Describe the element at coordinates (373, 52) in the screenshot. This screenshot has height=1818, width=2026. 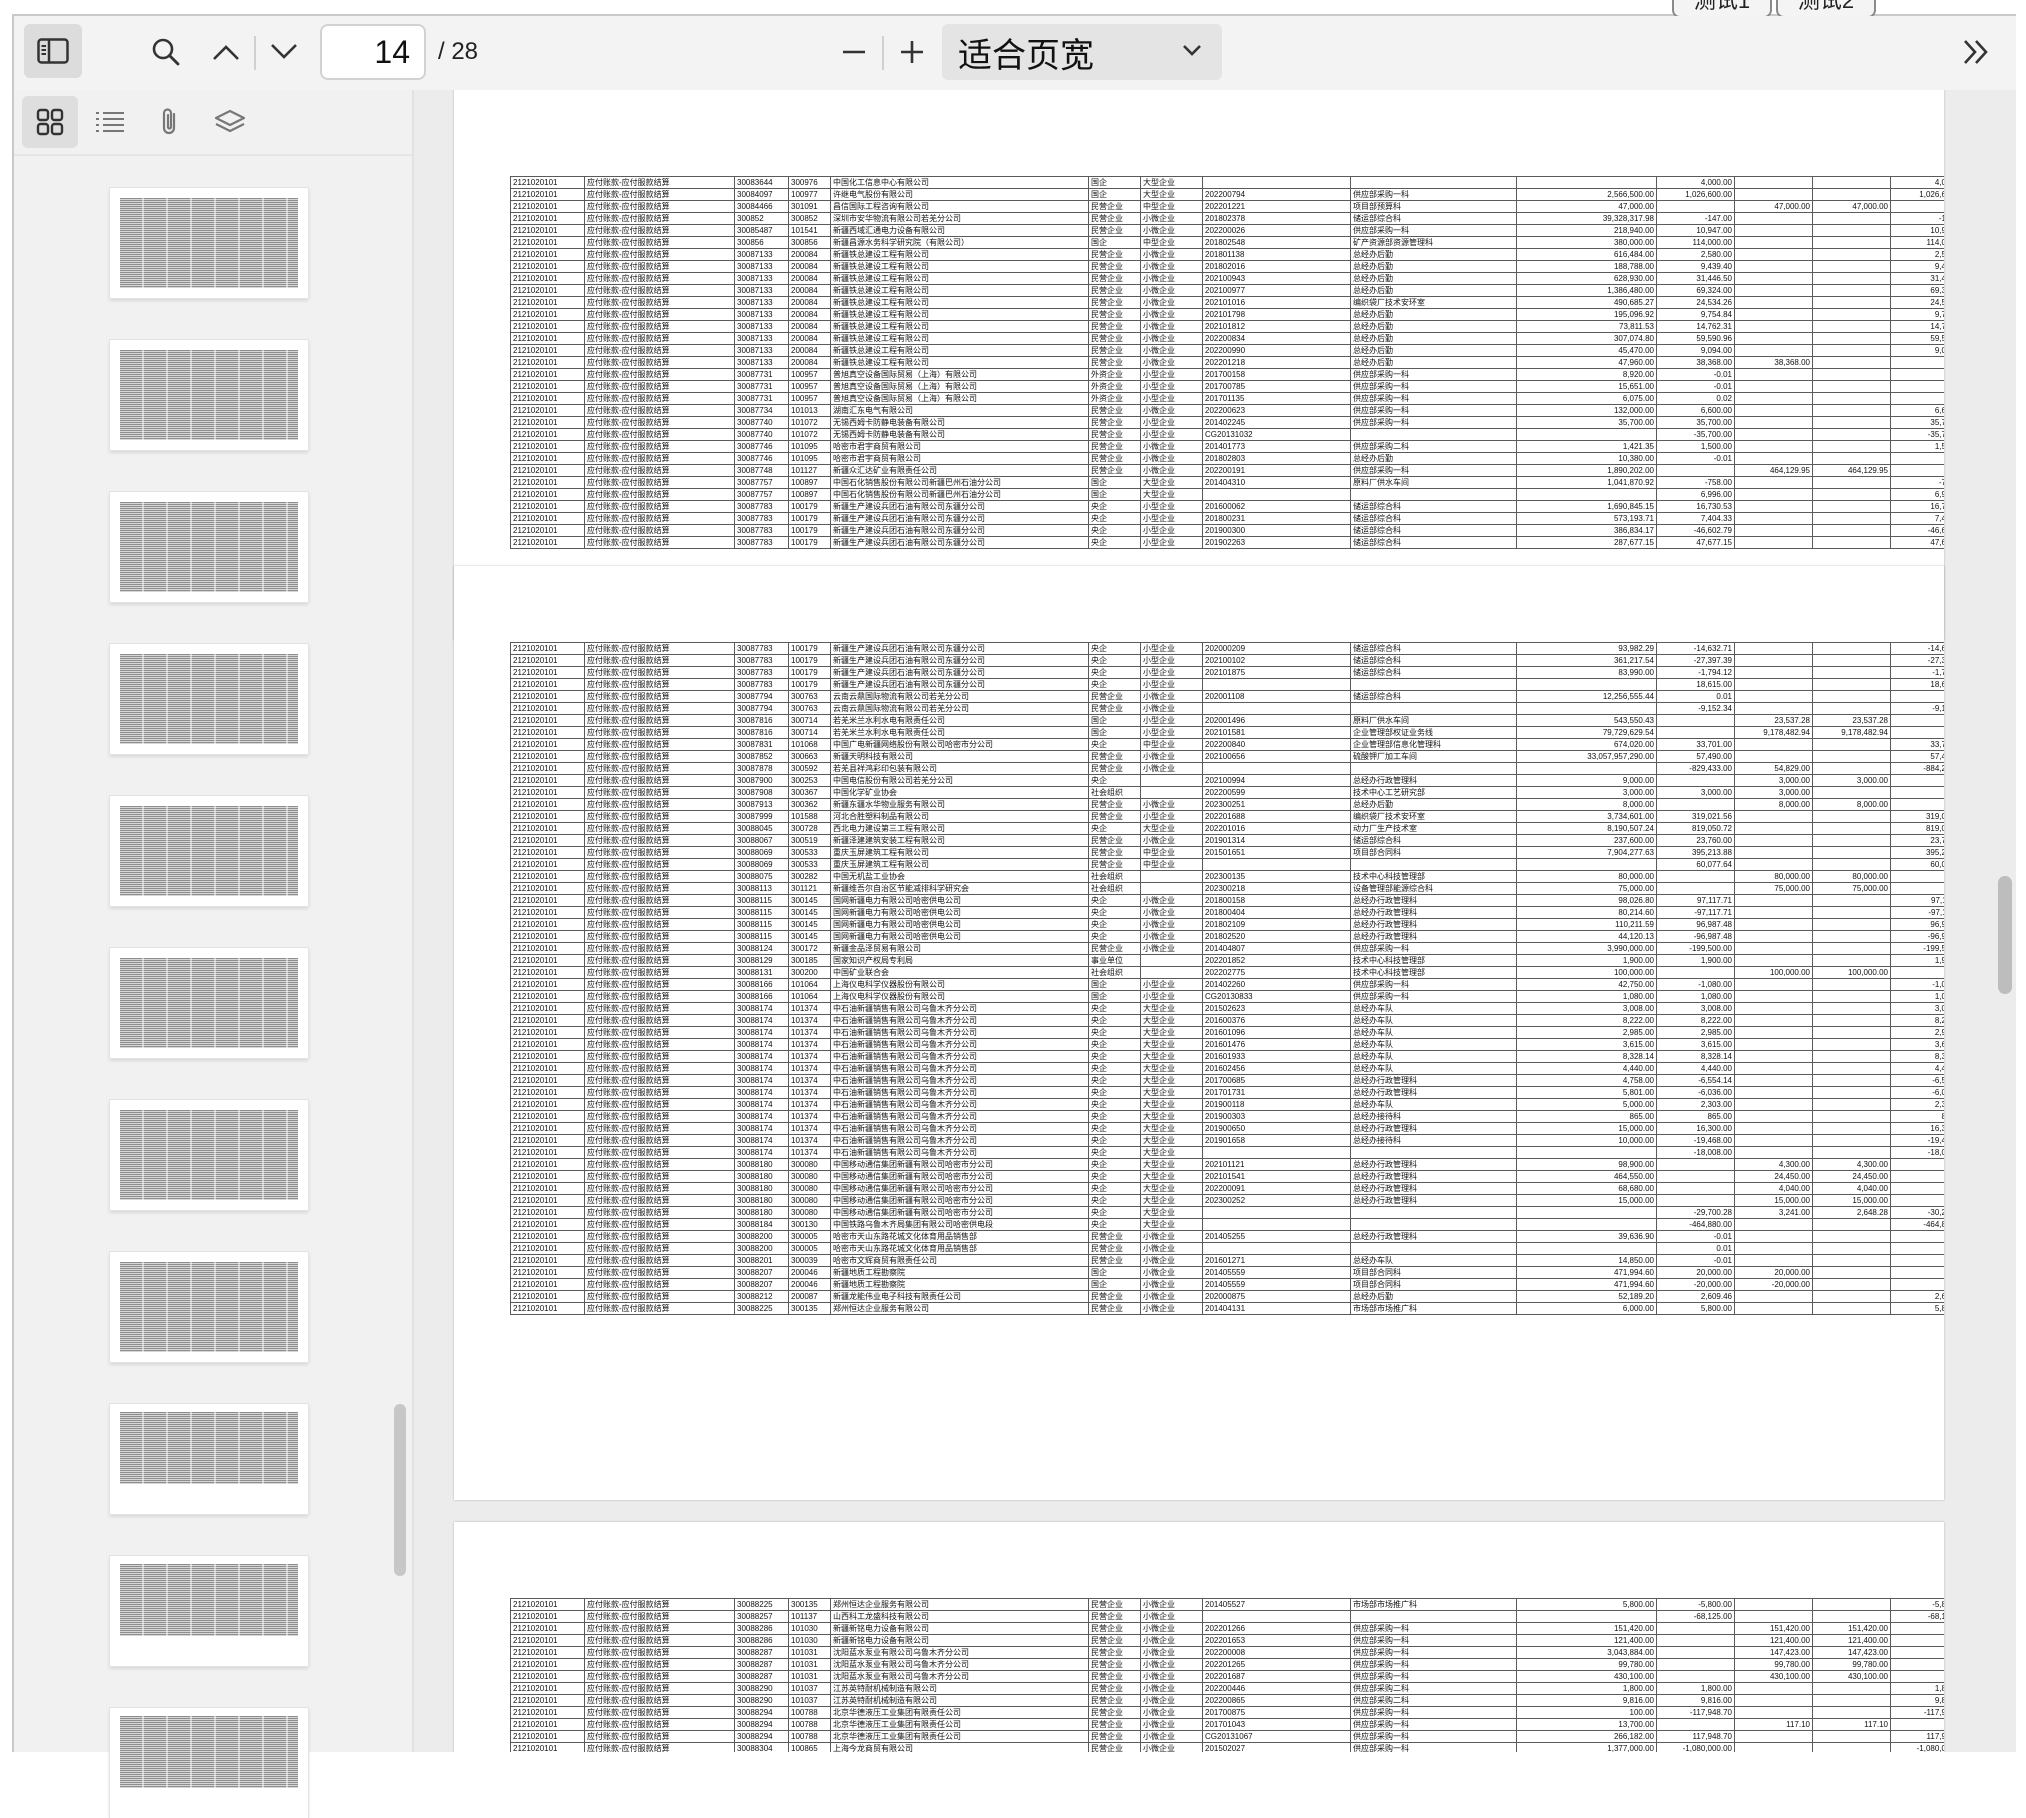
I see `page-number-input` at that location.